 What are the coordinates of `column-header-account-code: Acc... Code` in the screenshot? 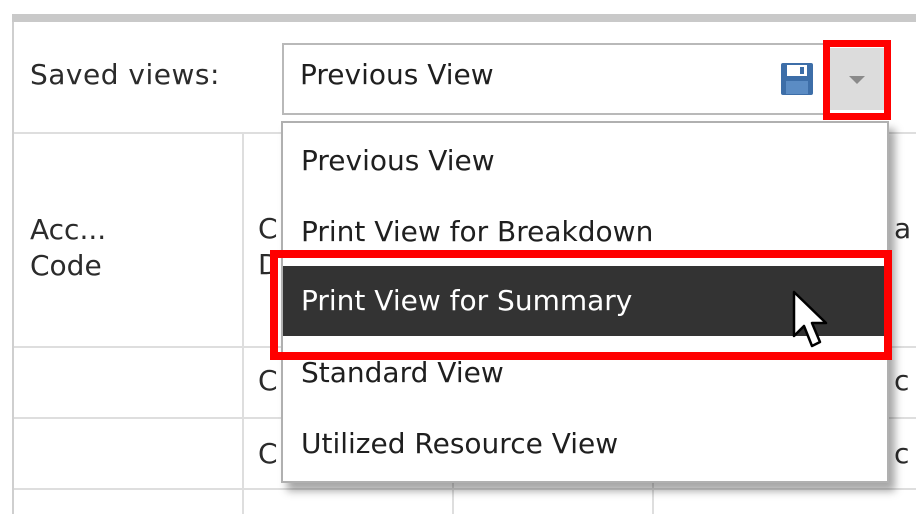 It's located at (68, 248).